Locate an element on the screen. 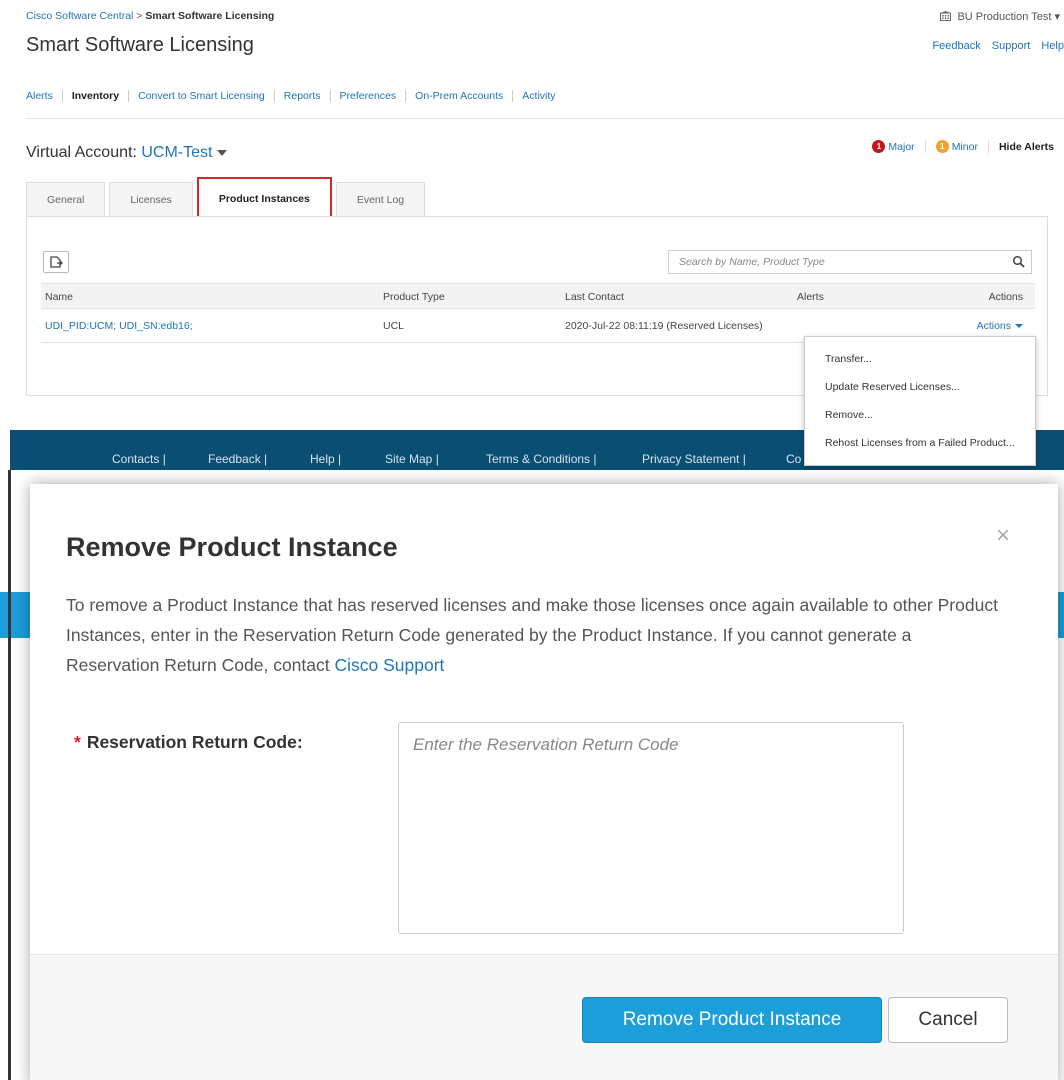  header-links: Feedback Support Help is located at coordinates (994, 46).